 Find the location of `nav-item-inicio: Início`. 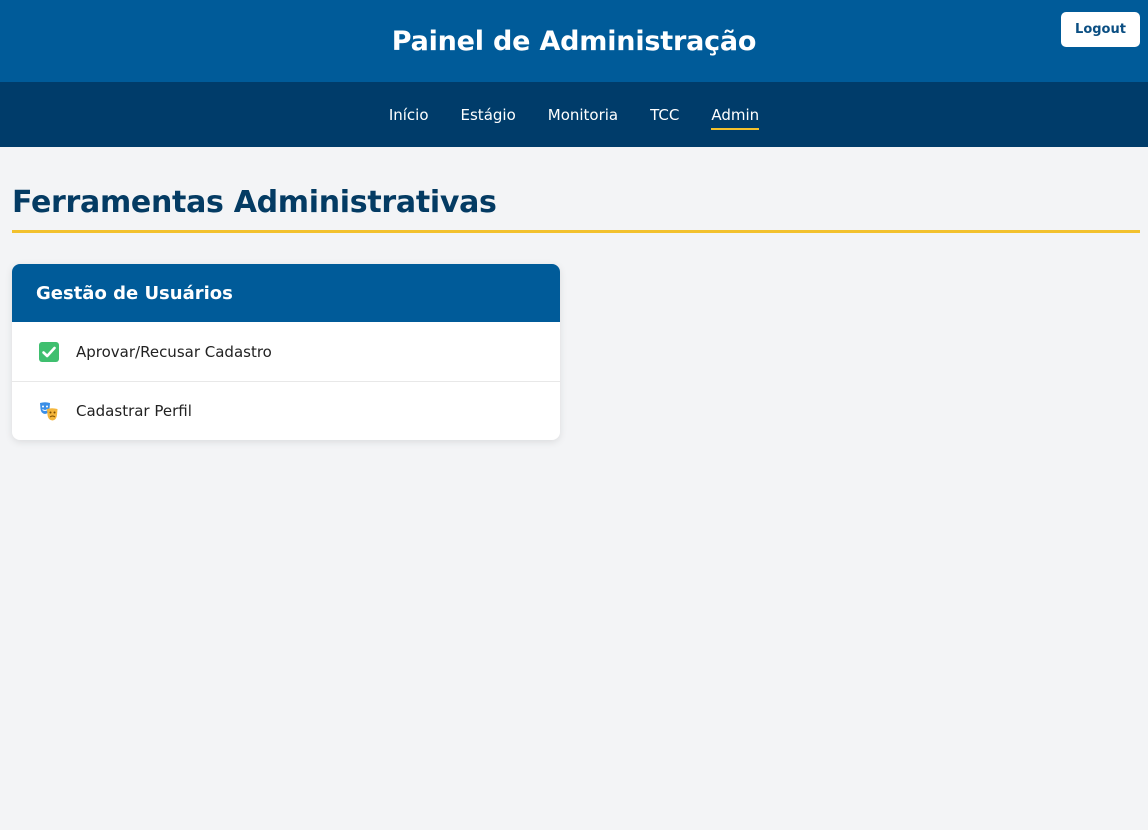

nav-item-inicio: Início is located at coordinates (409, 115).